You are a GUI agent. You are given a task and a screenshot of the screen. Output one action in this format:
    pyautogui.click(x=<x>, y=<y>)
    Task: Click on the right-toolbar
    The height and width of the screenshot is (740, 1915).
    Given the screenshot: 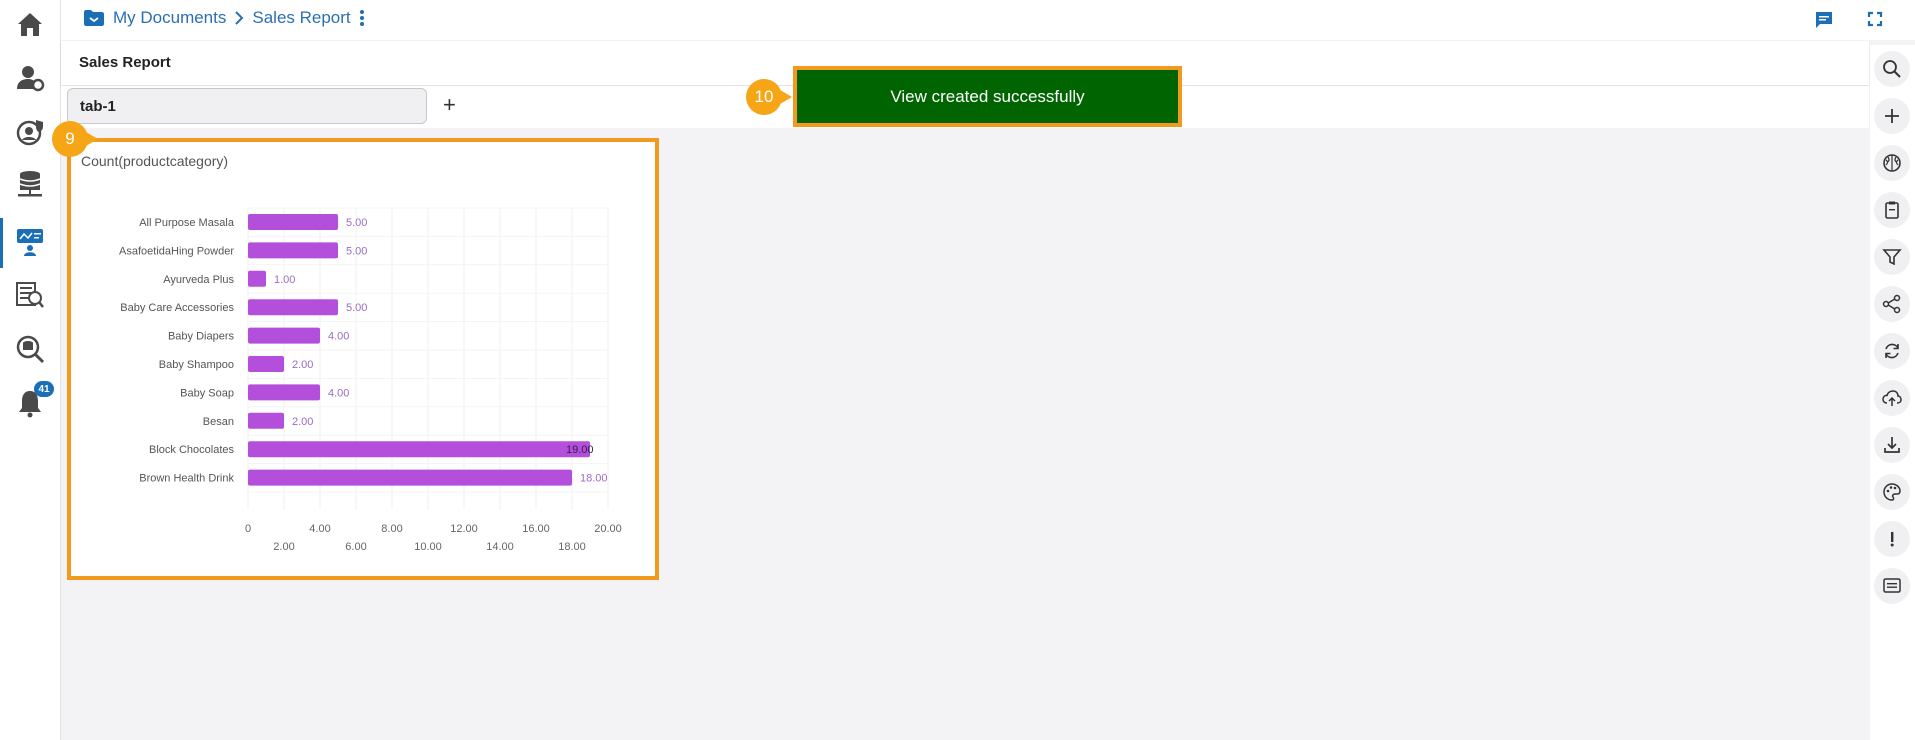 What is the action you would take?
    pyautogui.click(x=1892, y=392)
    